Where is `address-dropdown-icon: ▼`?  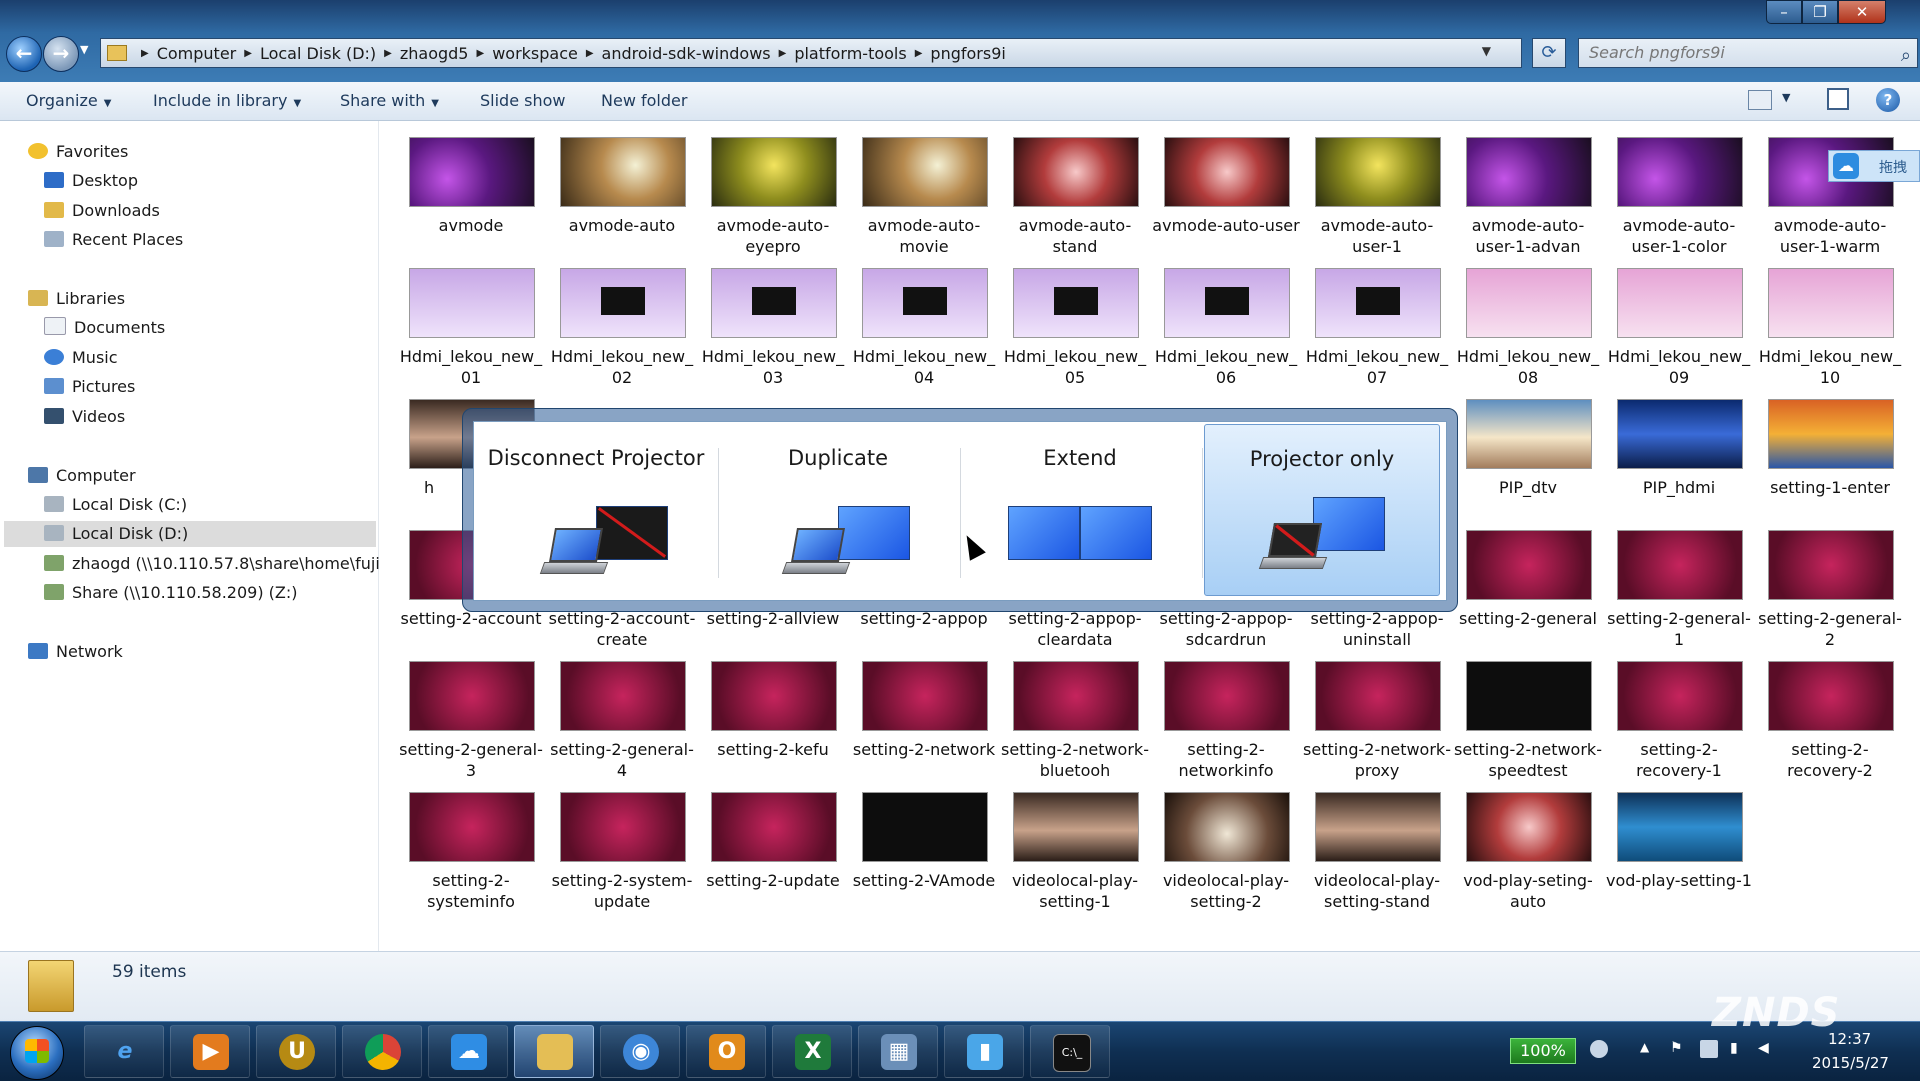 address-dropdown-icon: ▼ is located at coordinates (1486, 51).